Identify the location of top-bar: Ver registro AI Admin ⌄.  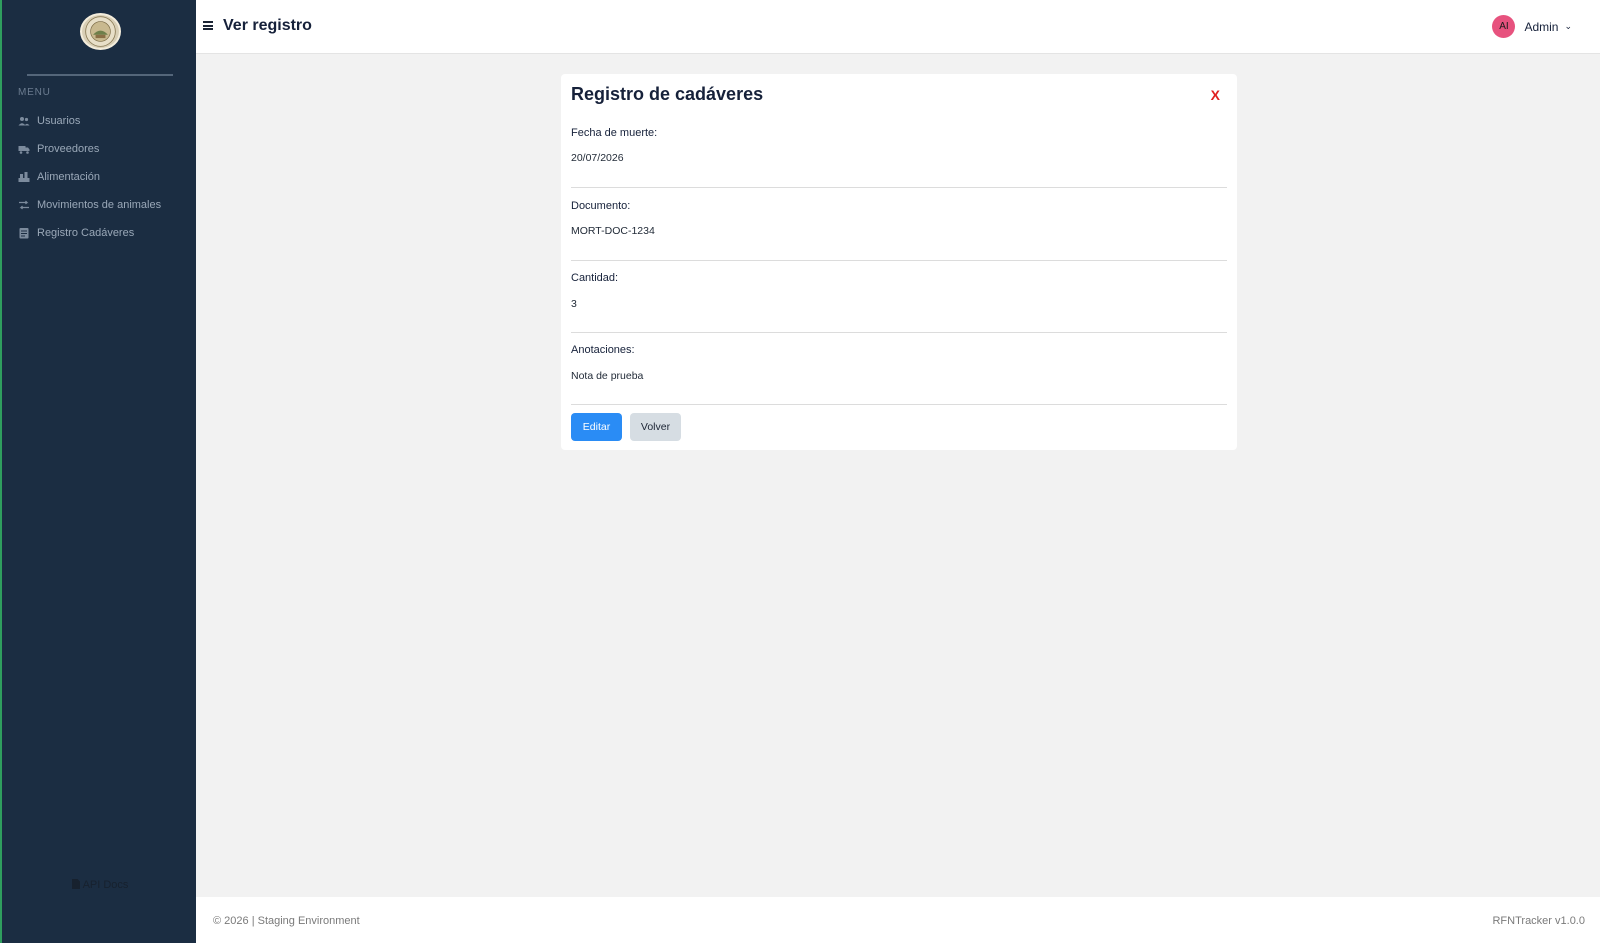
(898, 27).